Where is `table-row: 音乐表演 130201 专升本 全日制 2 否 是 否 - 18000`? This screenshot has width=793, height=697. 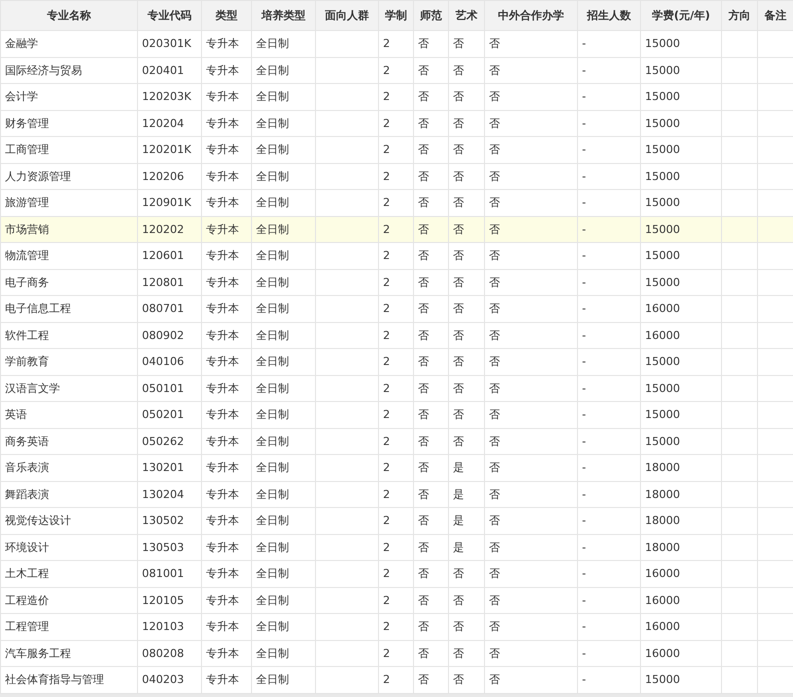
table-row: 音乐表演 130201 专升本 全日制 2 否 是 否 - 18000 is located at coordinates (396, 467).